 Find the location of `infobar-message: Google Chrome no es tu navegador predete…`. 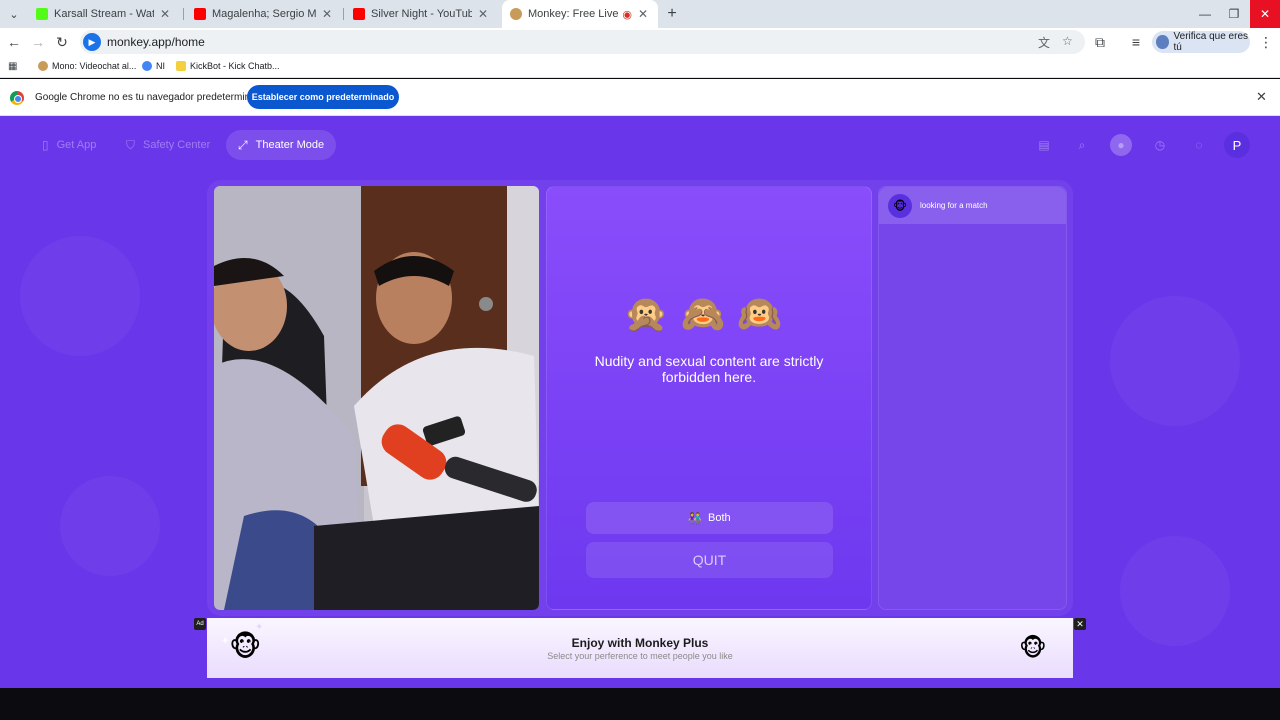

infobar-message: Google Chrome no es tu navegador predete… is located at coordinates (151, 97).